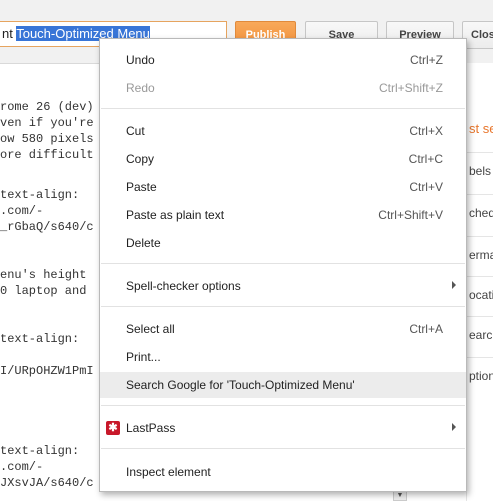  What do you see at coordinates (283, 329) in the screenshot?
I see `menu-item-select-all: Select all Ctrl+A` at bounding box center [283, 329].